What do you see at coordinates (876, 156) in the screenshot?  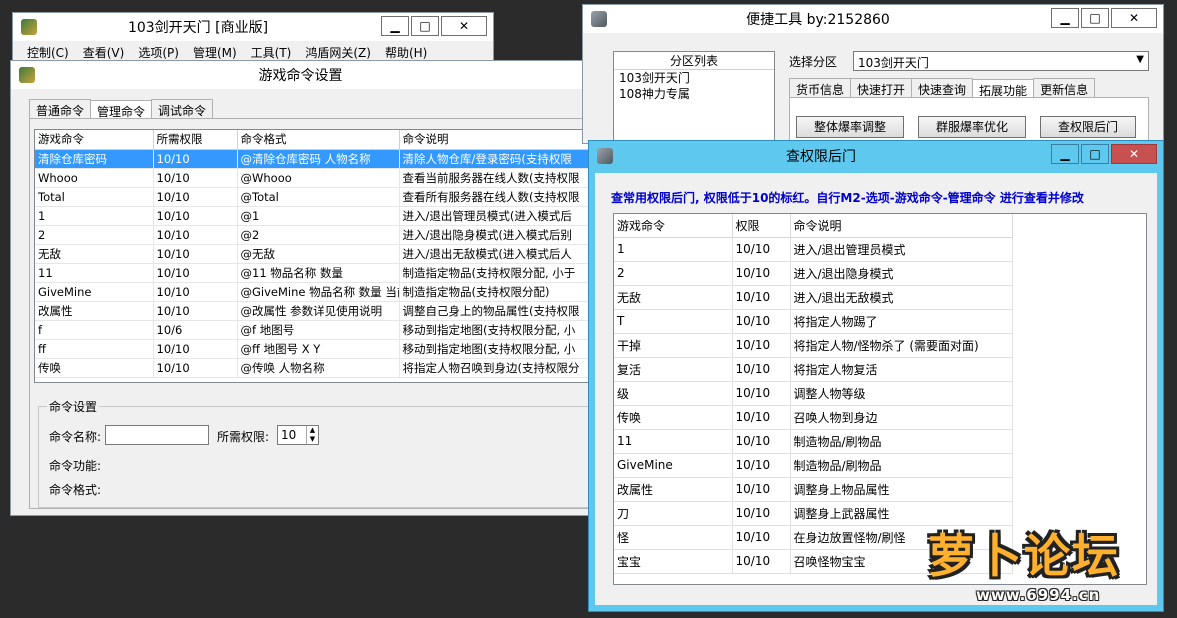 I see `perm-window-titlebar: 查权限后门 ▁ □ ✕` at bounding box center [876, 156].